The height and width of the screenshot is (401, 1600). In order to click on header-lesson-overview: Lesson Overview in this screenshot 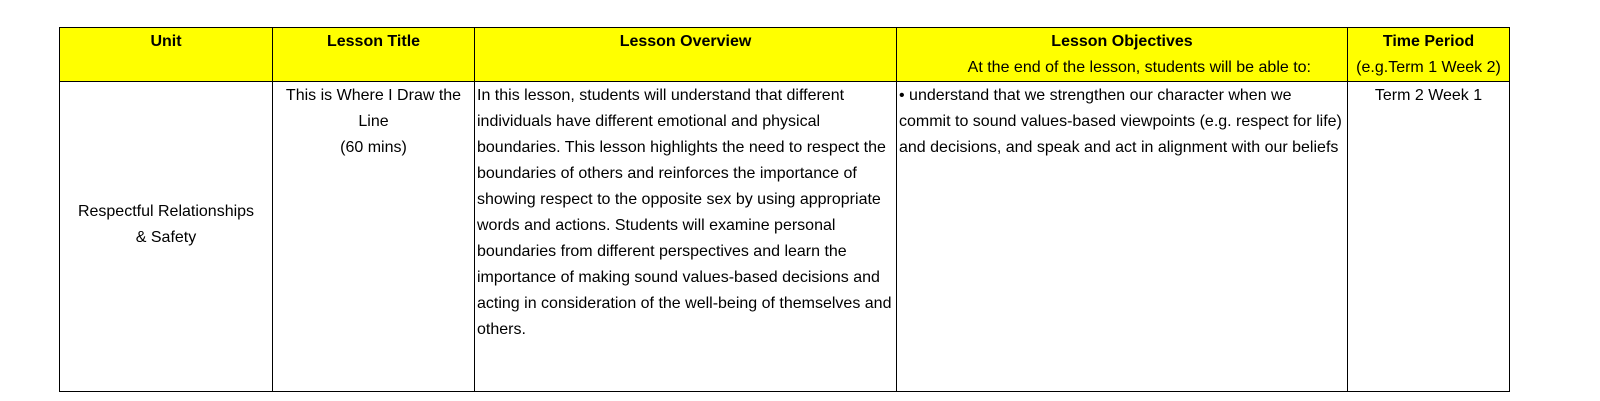, I will do `click(685, 54)`.